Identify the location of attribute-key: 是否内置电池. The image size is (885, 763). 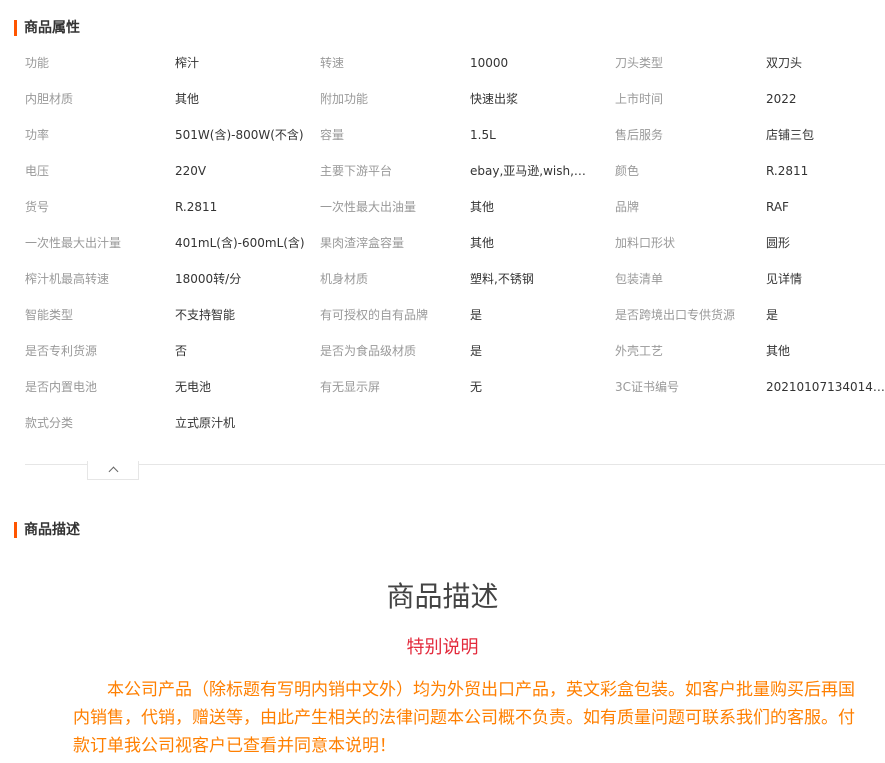
(61, 387).